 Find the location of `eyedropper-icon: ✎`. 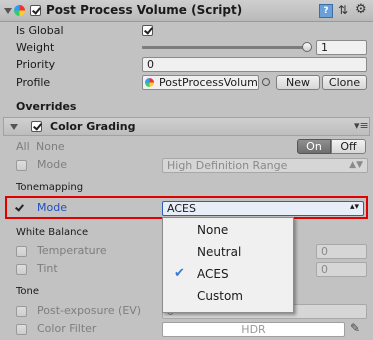

eyedropper-icon: ✎ is located at coordinates (355, 328).